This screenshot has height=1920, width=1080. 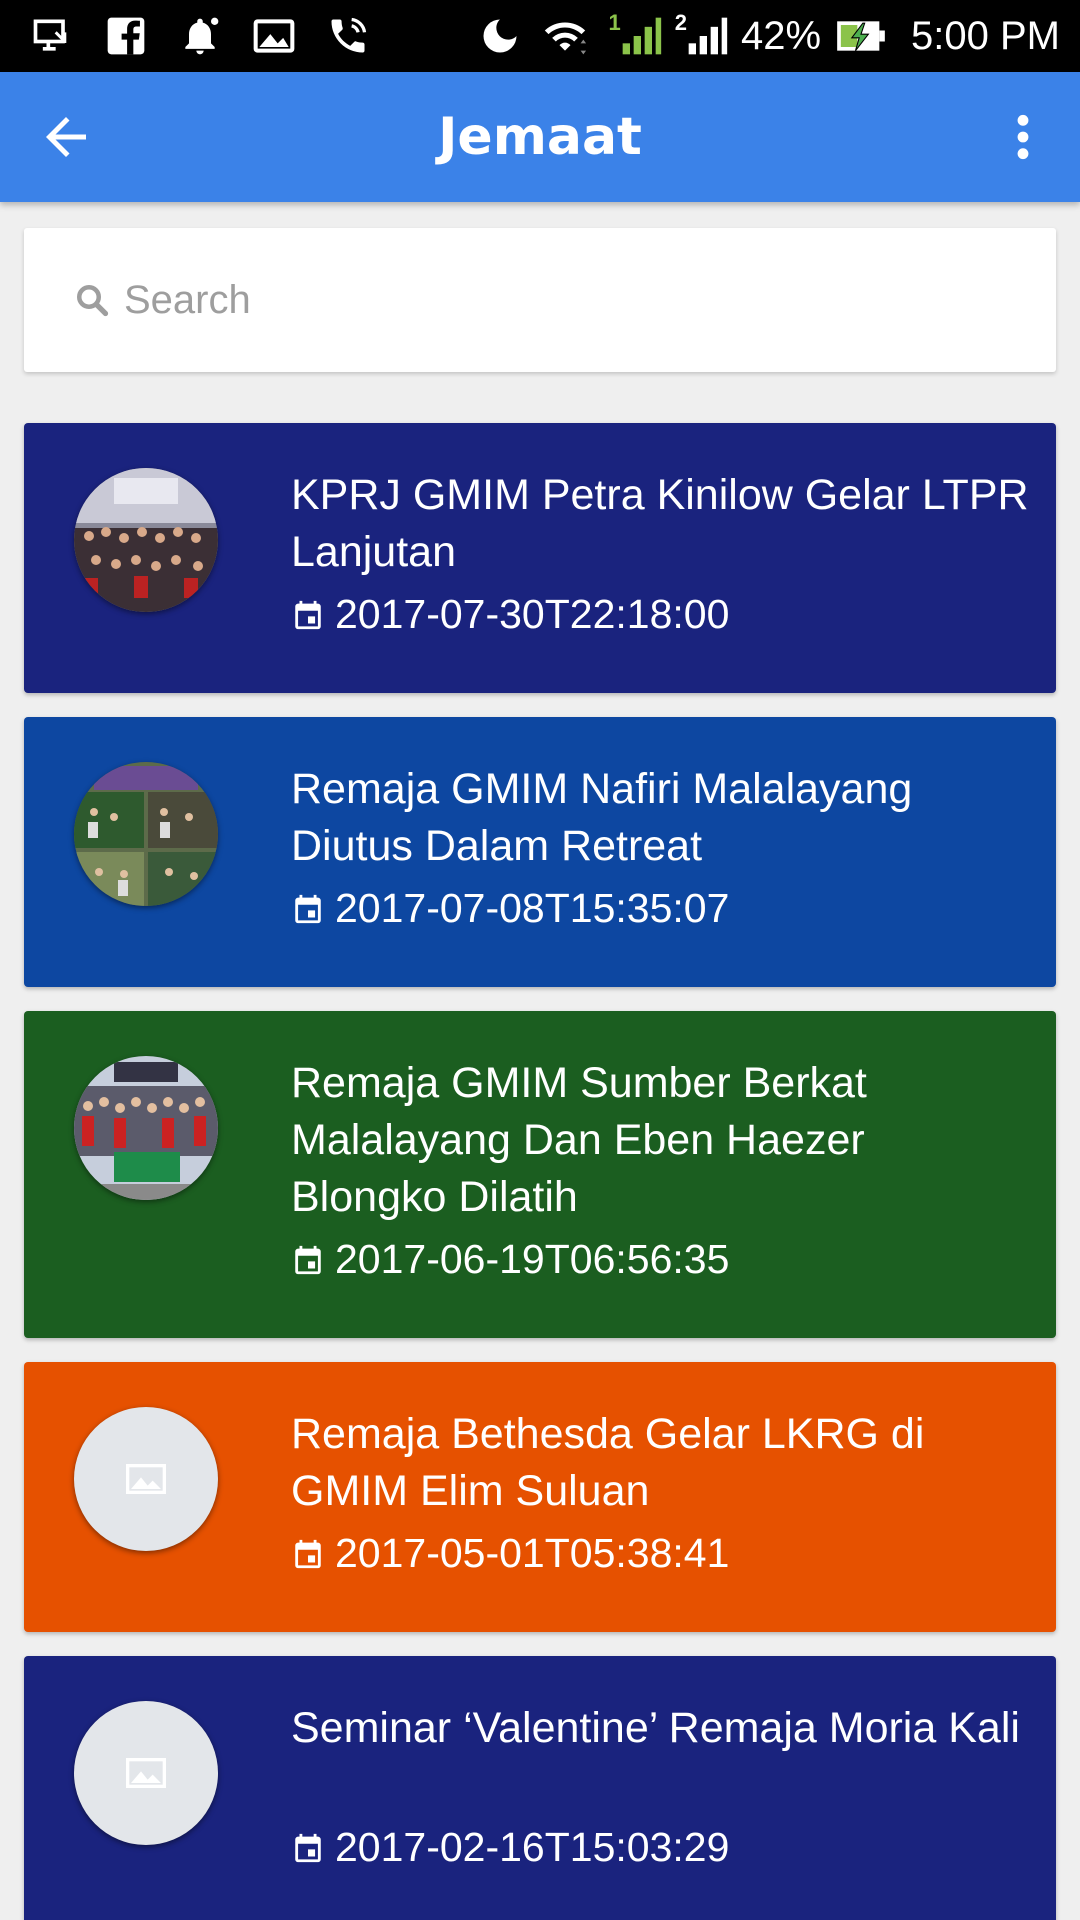 I want to click on notification-bell-icon, so click(x=202, y=36).